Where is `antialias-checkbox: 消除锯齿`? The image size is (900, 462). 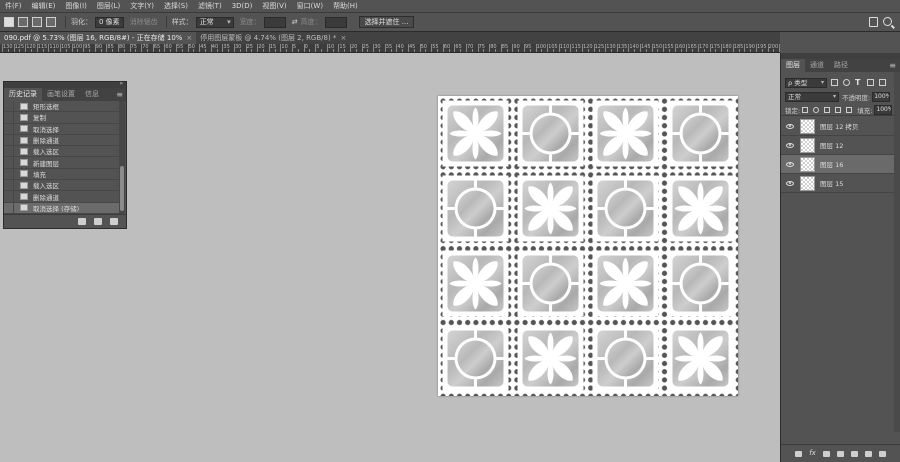 antialias-checkbox: 消除锯齿 is located at coordinates (144, 22).